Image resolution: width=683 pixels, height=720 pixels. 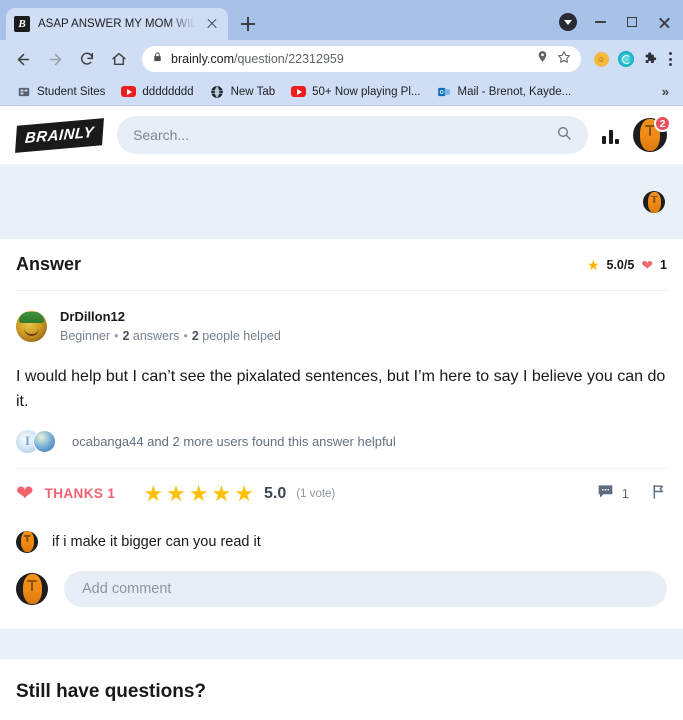 I want to click on new-tab-button, so click(x=248, y=24).